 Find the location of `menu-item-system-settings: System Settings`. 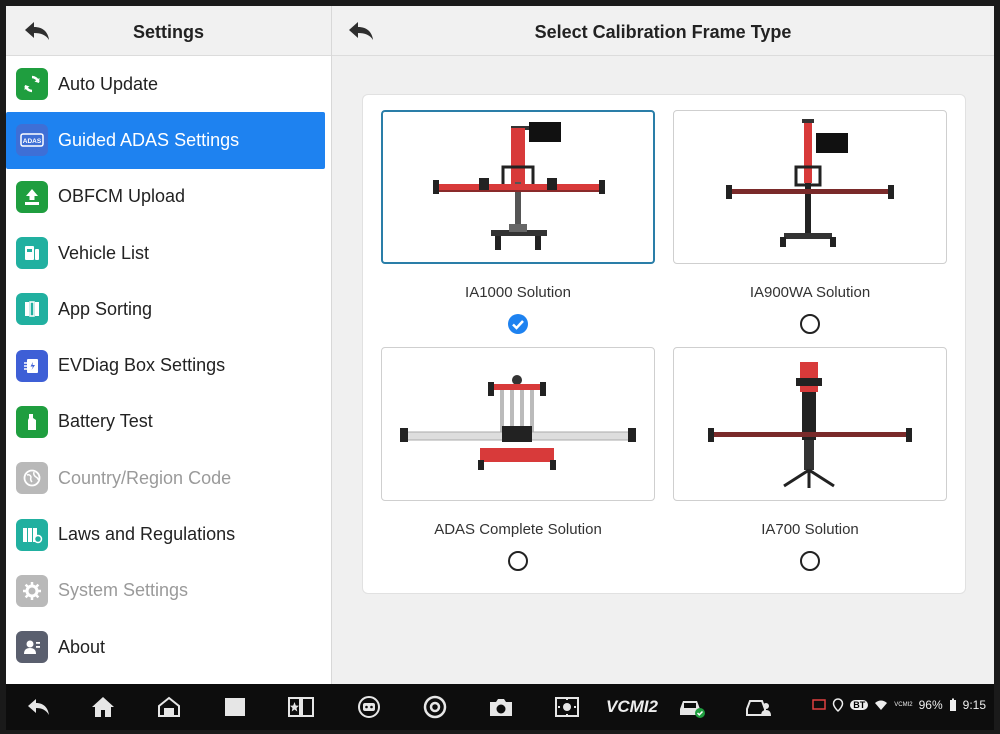

menu-item-system-settings: System Settings is located at coordinates (168, 591).